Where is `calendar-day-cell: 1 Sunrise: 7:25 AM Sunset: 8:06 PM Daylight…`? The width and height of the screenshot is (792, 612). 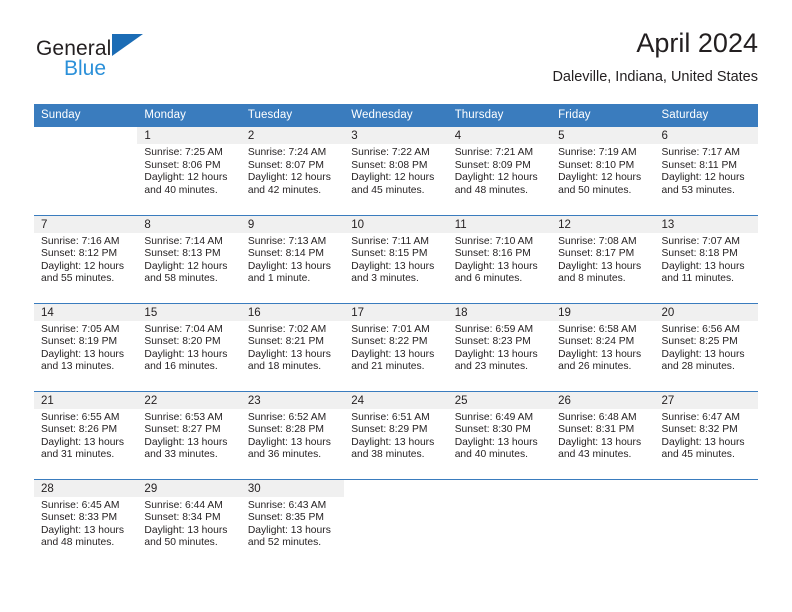 calendar-day-cell: 1 Sunrise: 7:25 AM Sunset: 8:06 PM Daylight… is located at coordinates (189, 171).